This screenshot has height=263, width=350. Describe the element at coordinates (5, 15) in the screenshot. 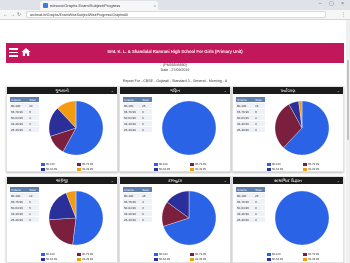

I see `back-icon: ←` at that location.